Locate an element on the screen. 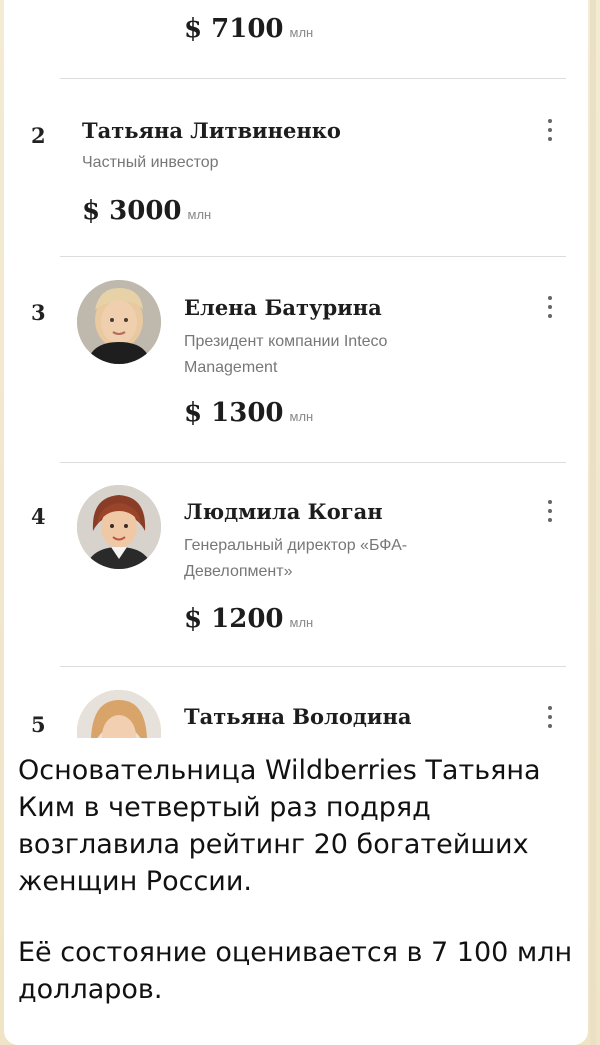 The width and height of the screenshot is (600, 1045). top-amount-value: $ 7100 is located at coordinates (234, 29).